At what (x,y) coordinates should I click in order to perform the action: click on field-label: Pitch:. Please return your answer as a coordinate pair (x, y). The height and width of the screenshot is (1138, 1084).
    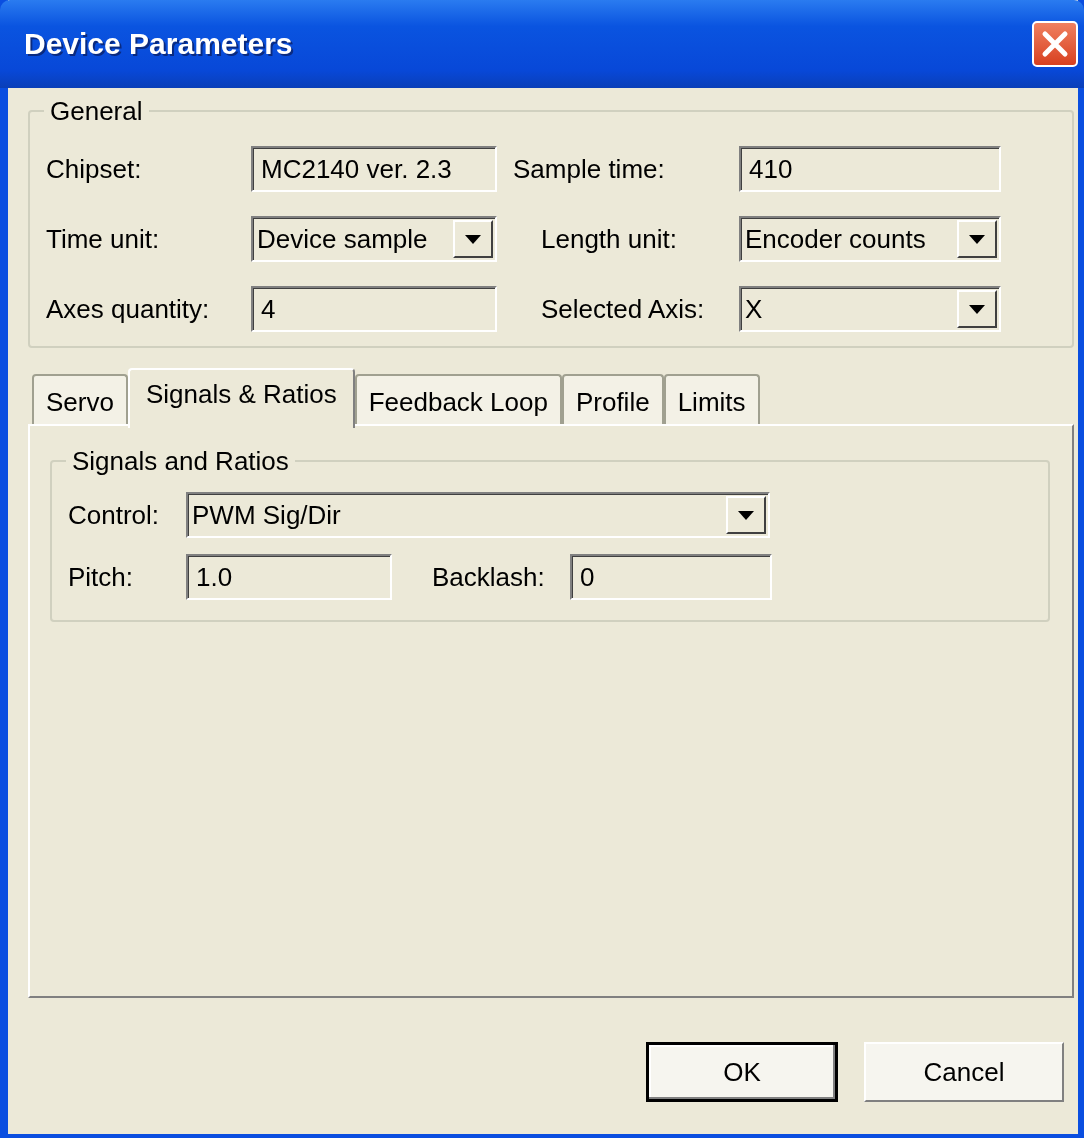
    Looking at the image, I should click on (101, 577).